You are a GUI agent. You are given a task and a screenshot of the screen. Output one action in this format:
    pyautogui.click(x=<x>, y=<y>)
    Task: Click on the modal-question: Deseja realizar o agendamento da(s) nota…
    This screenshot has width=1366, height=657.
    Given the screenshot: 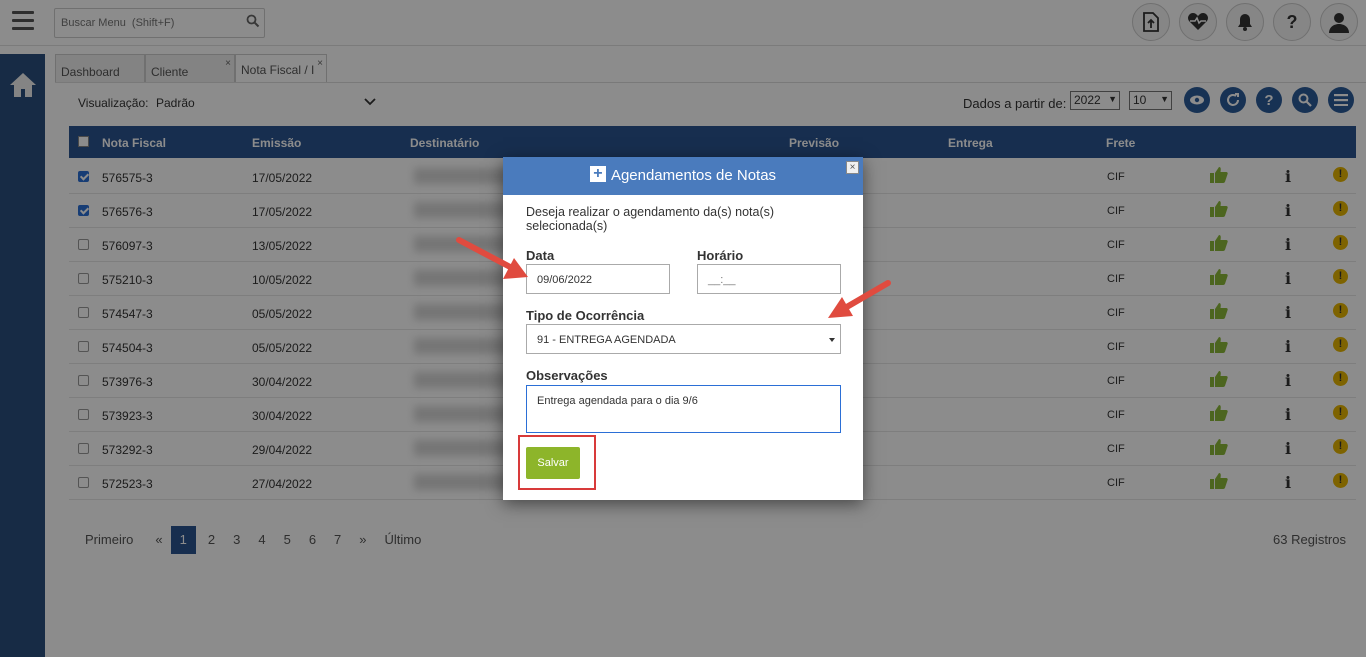 What is the action you would take?
    pyautogui.click(x=650, y=219)
    